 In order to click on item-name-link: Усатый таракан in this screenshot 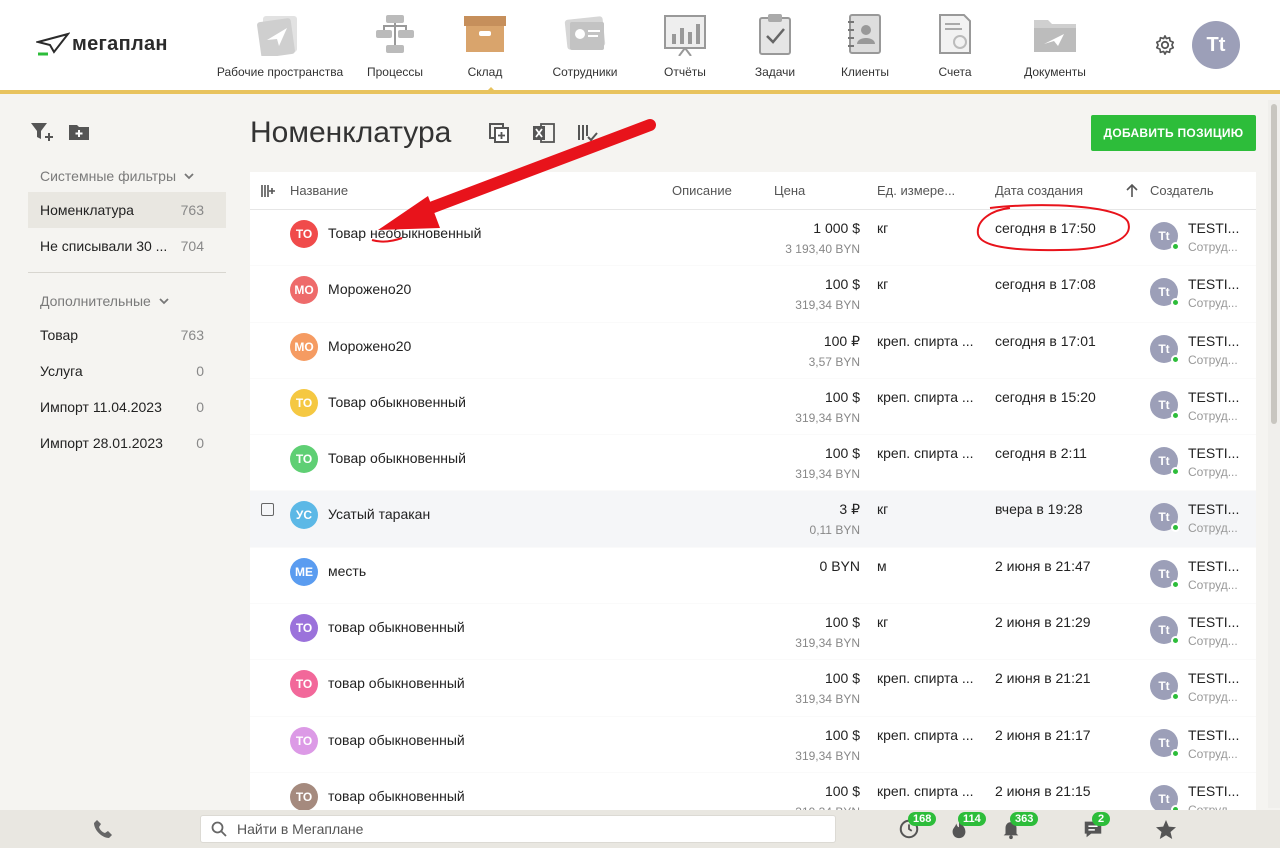, I will do `click(379, 514)`.